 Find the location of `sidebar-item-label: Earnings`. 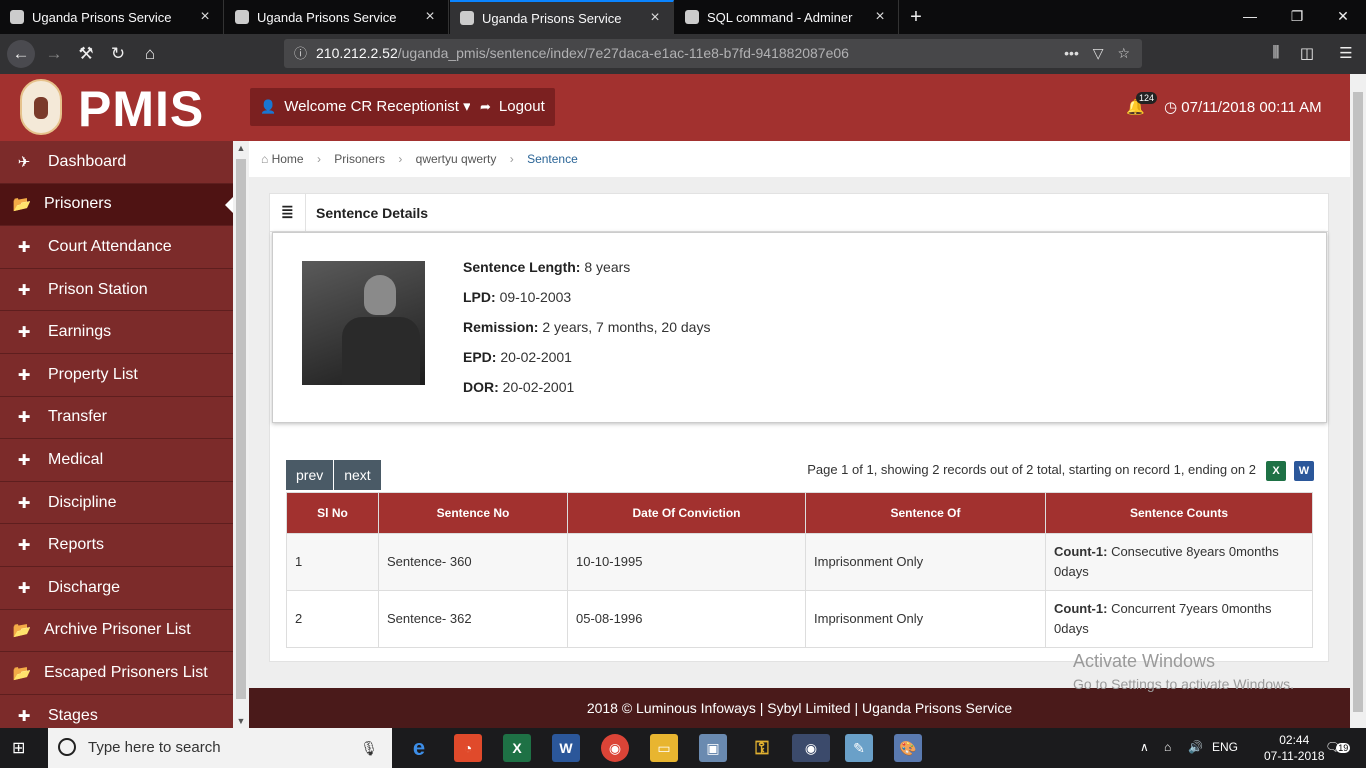

sidebar-item-label: Earnings is located at coordinates (80, 332).